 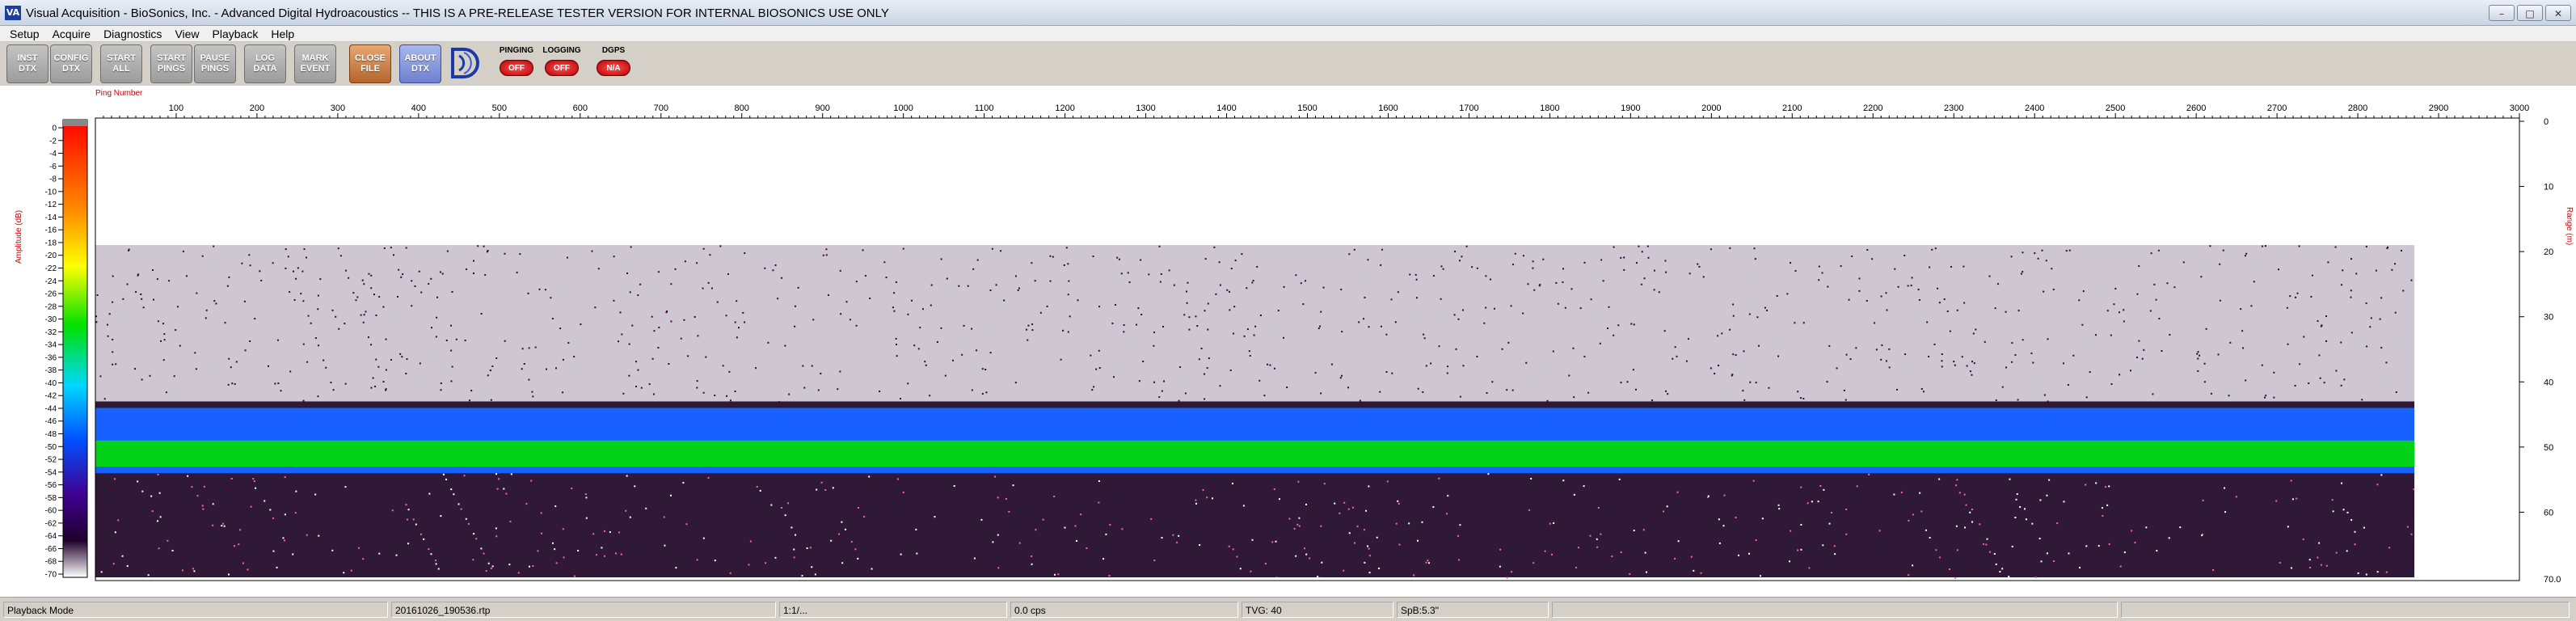 I want to click on biosonics-logo-icon, so click(x=464, y=63).